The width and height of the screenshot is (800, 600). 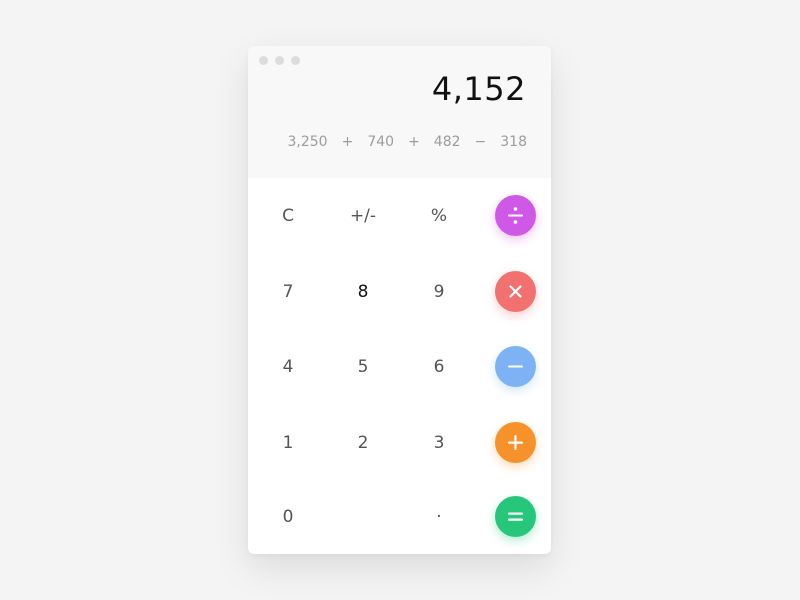 I want to click on multiply-button, so click(x=515, y=291).